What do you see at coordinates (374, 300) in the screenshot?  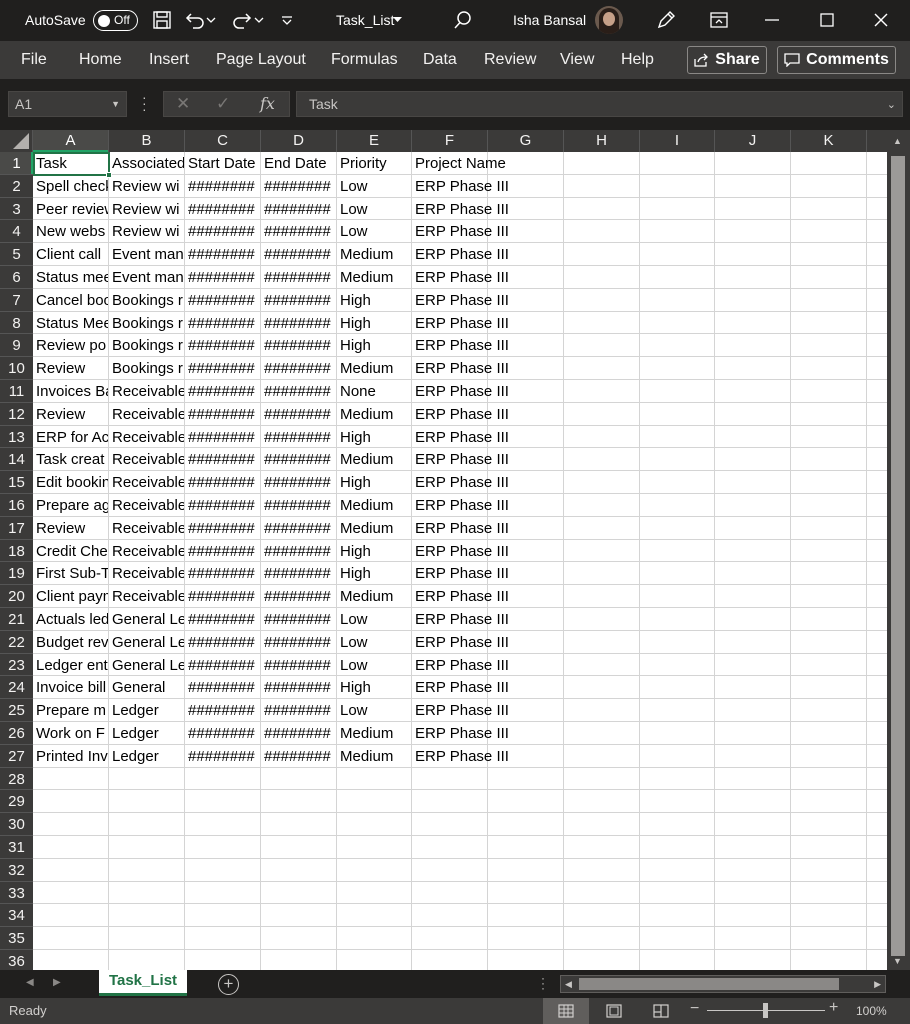 I see `cell-e7: High` at bounding box center [374, 300].